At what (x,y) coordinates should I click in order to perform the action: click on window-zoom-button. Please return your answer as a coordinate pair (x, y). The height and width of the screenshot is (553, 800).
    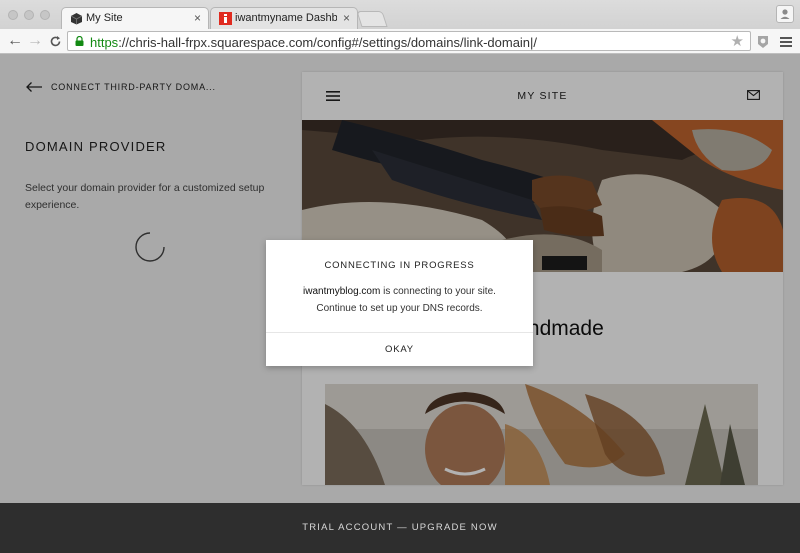
    Looking at the image, I should click on (45, 15).